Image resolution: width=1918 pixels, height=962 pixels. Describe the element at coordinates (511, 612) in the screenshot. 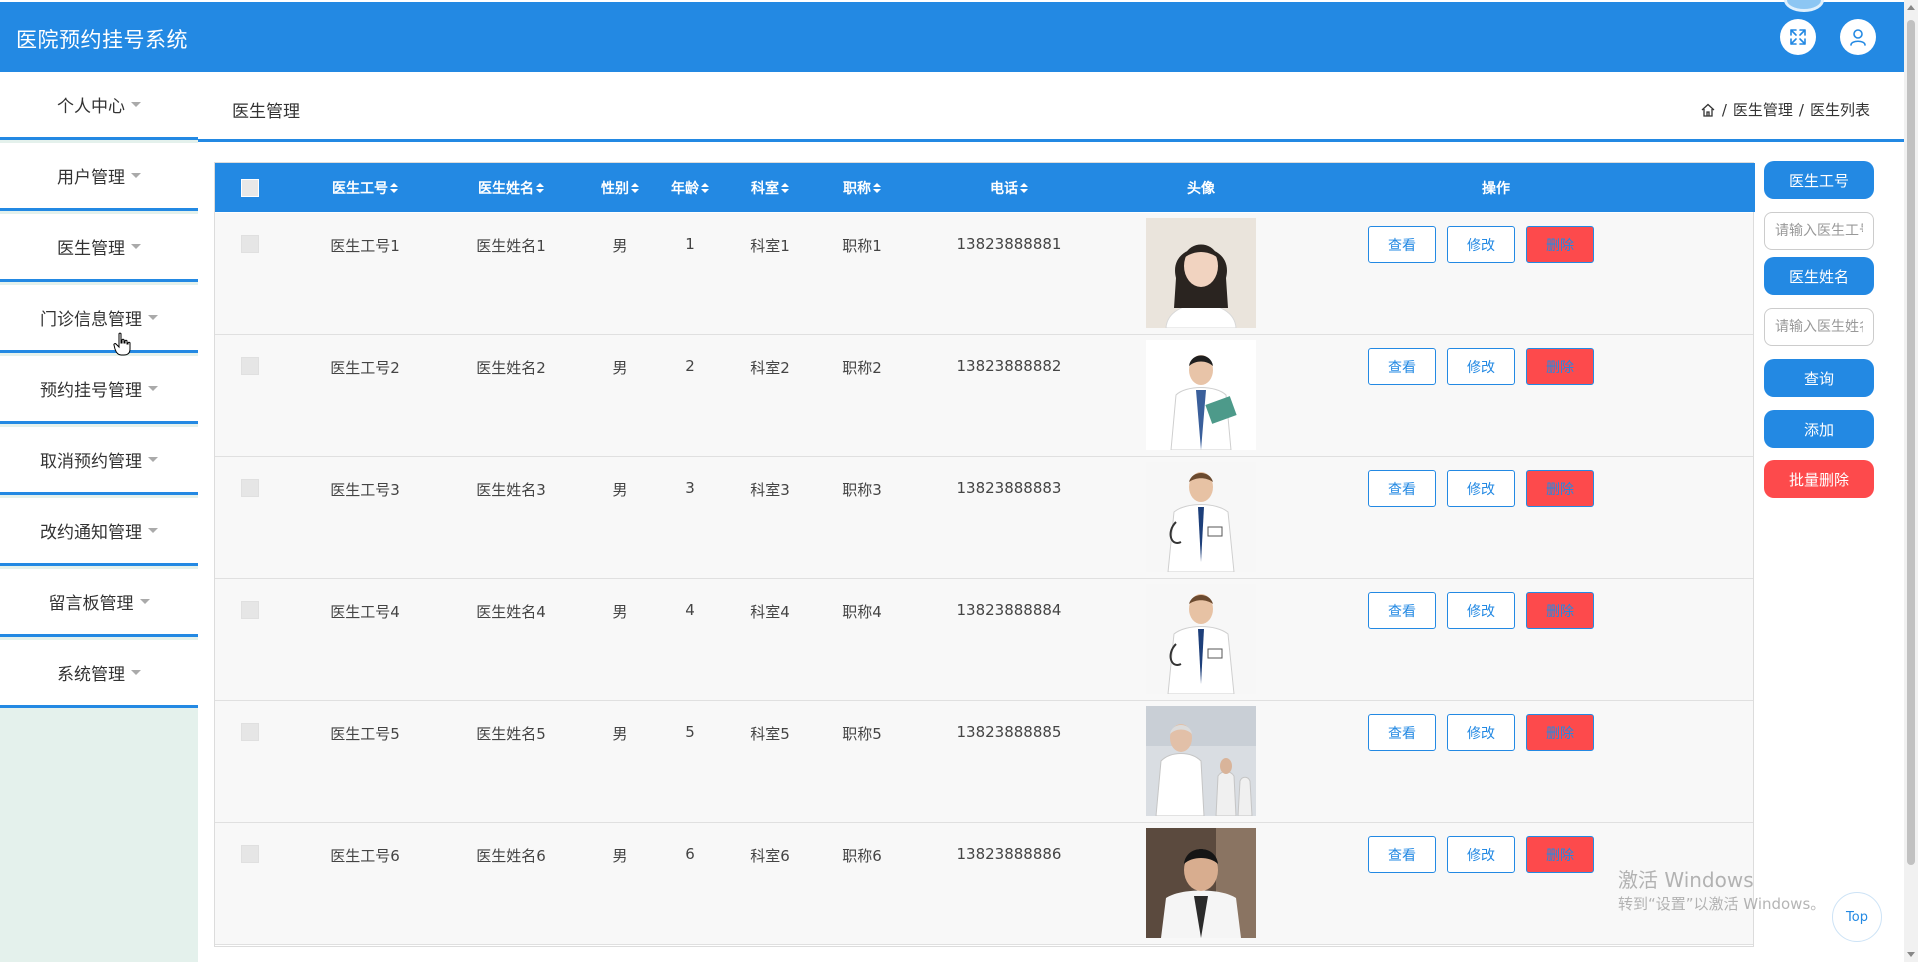

I see `cell-name: 医生姓名4` at that location.